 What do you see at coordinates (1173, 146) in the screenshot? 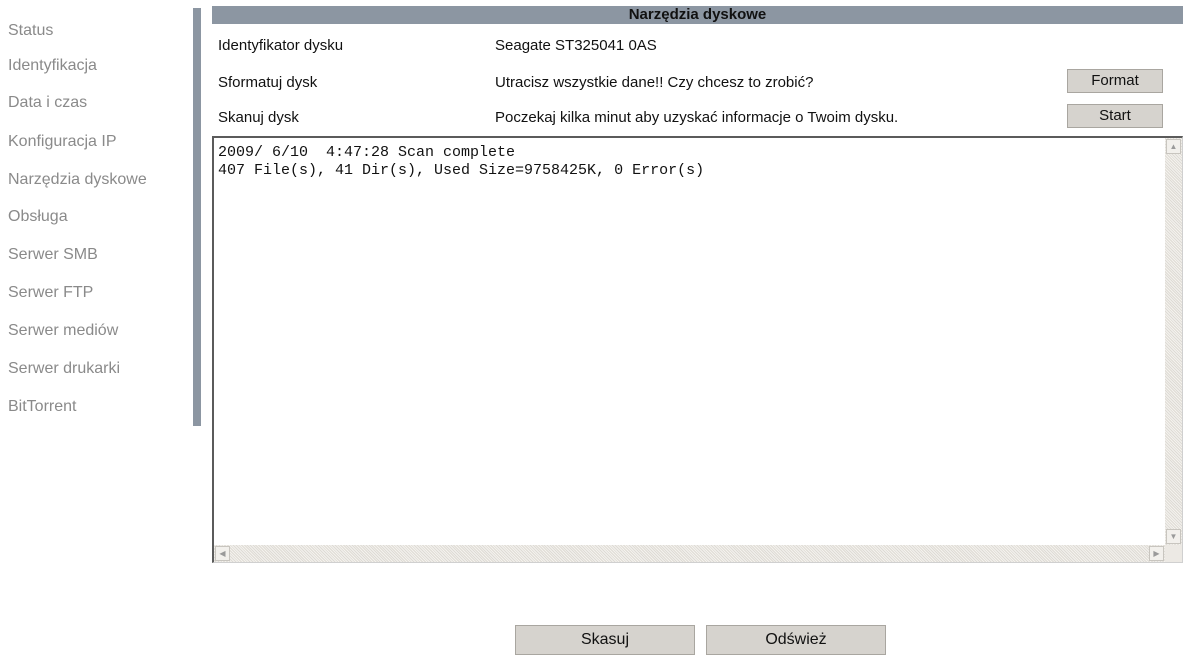
I see `scroll-up-arrow-icon: ▲` at bounding box center [1173, 146].